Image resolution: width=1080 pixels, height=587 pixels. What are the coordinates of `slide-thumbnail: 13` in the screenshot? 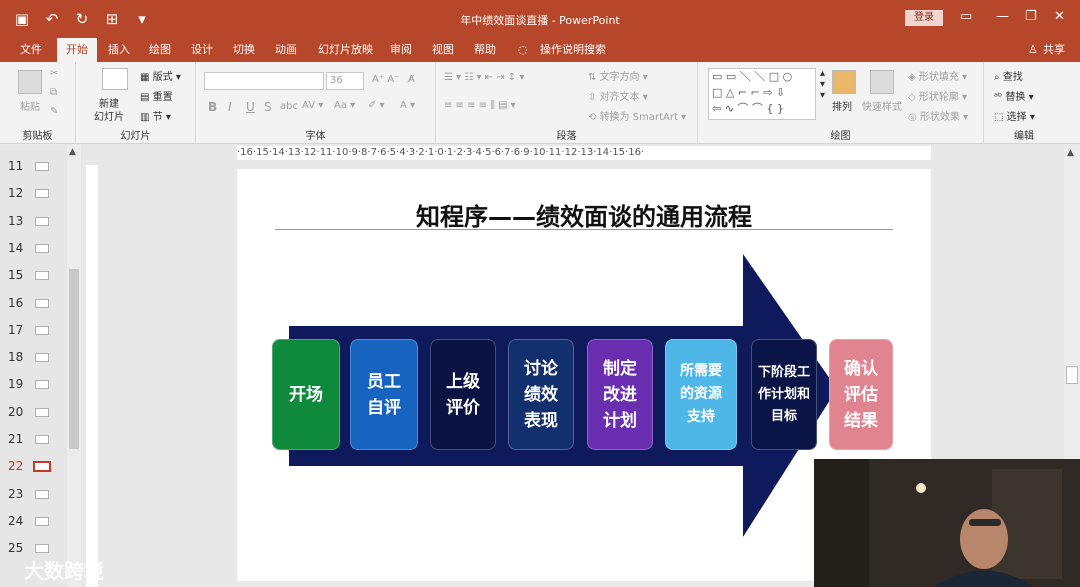 It's located at (35, 221).